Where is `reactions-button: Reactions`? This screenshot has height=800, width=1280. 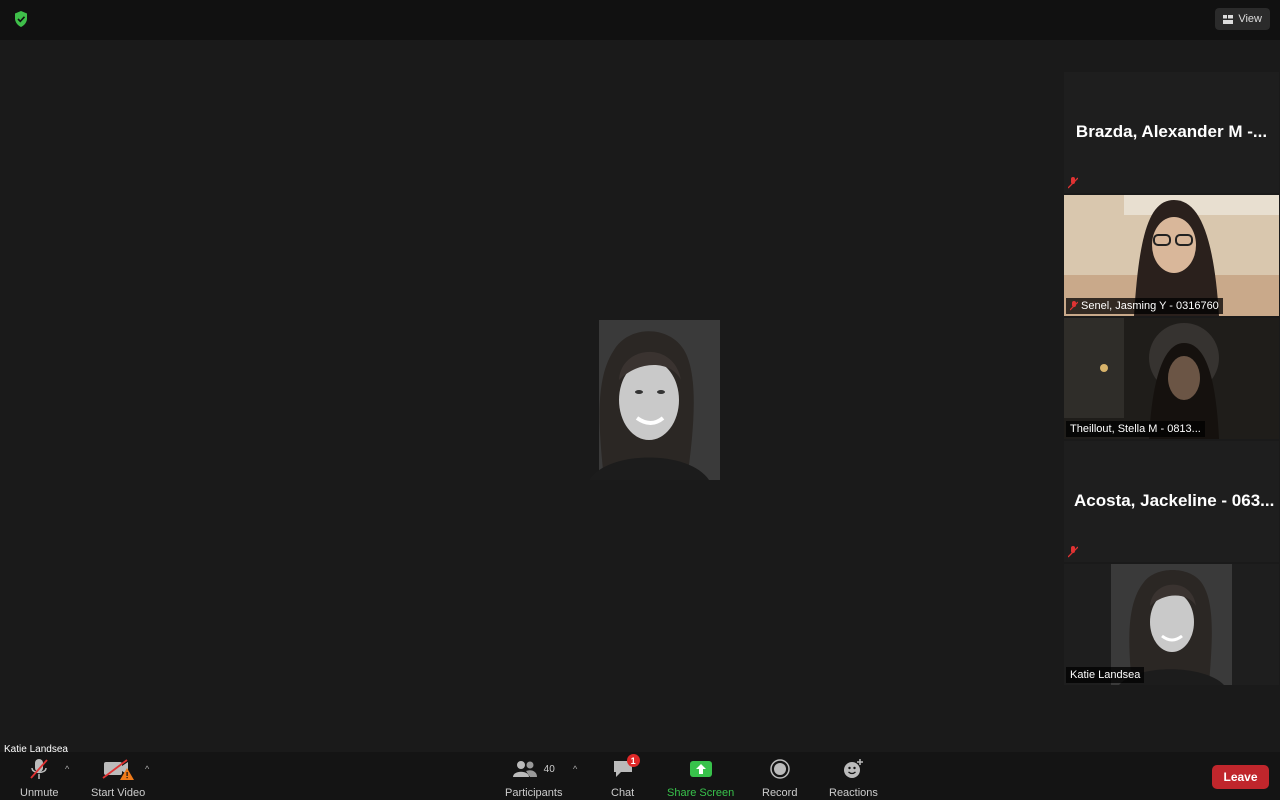 reactions-button: Reactions is located at coordinates (853, 778).